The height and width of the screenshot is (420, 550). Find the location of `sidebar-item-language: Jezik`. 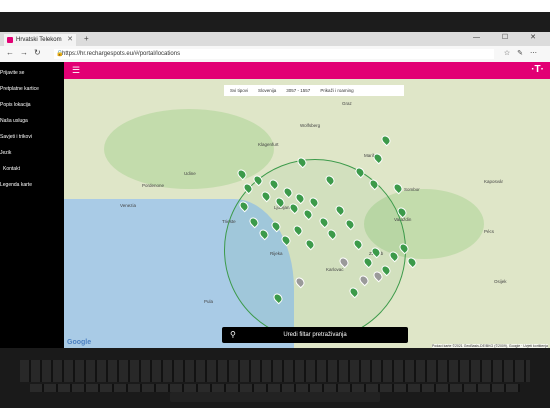

sidebar-item-language: Jezik is located at coordinates (5, 153).